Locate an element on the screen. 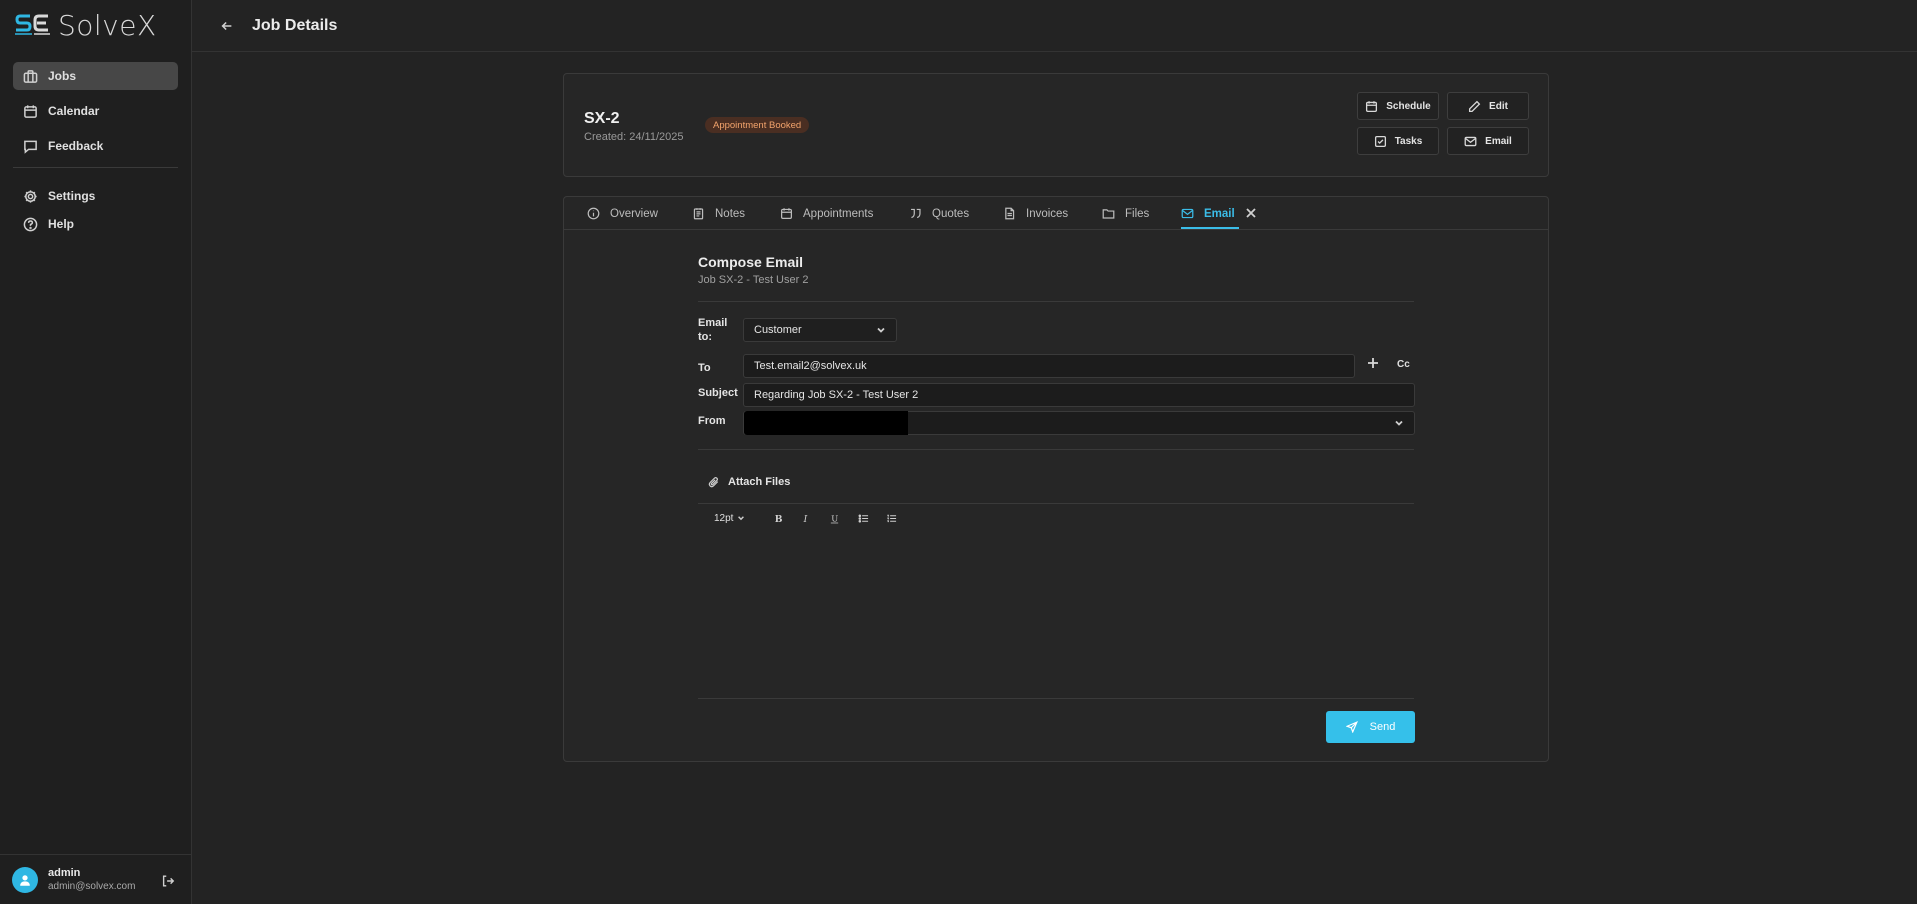 The height and width of the screenshot is (904, 1917). sidebar-item-label: Settings is located at coordinates (72, 196).